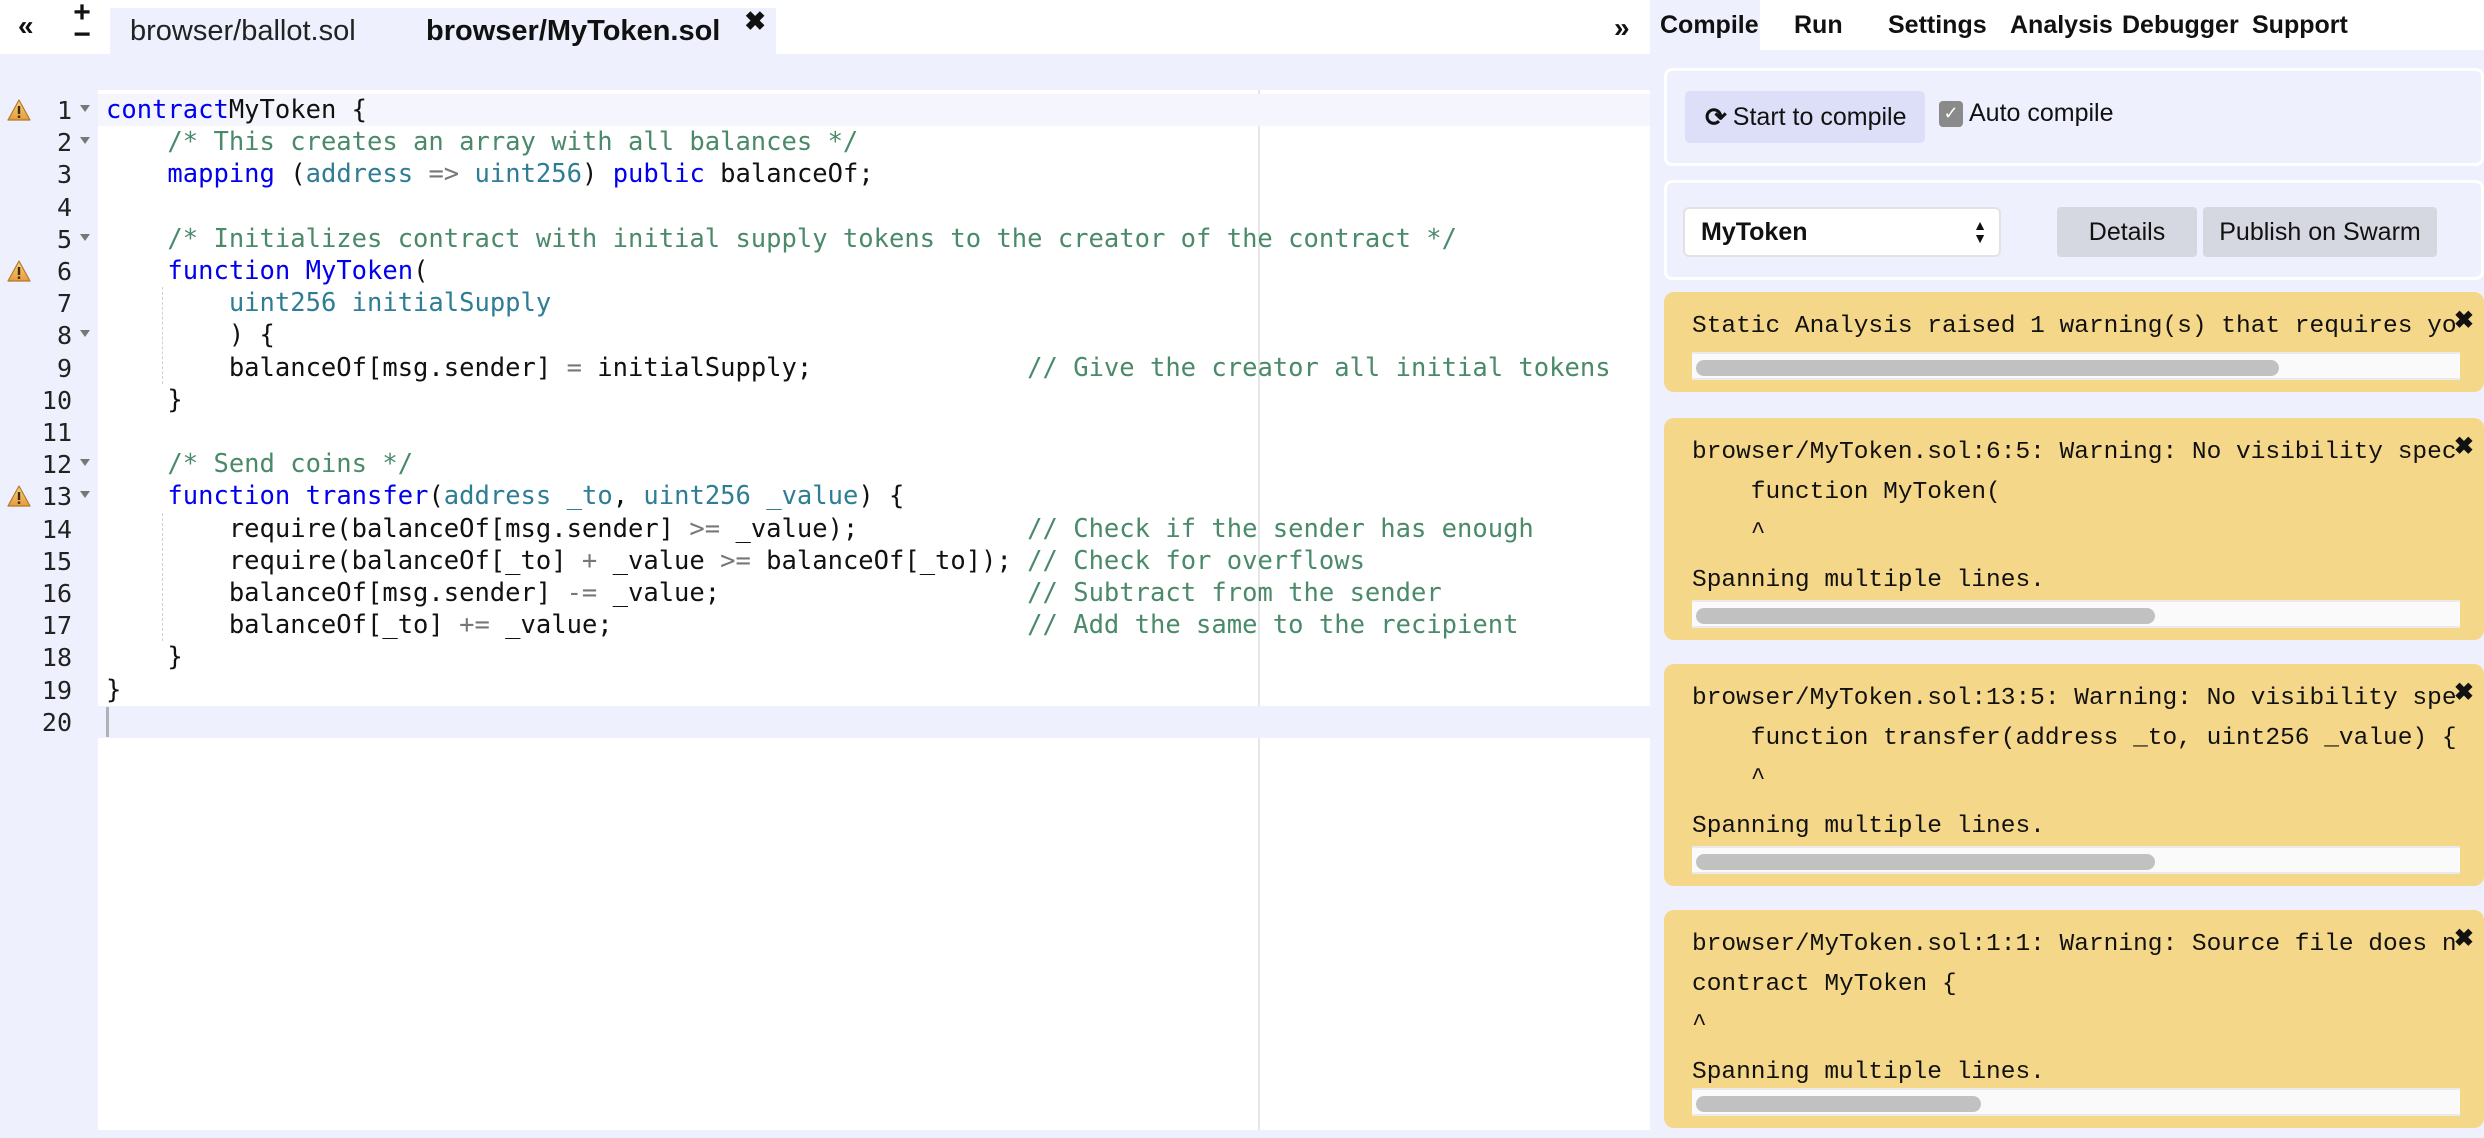 The height and width of the screenshot is (1138, 2484). I want to click on code-line: /* Send coins */, so click(259, 464).